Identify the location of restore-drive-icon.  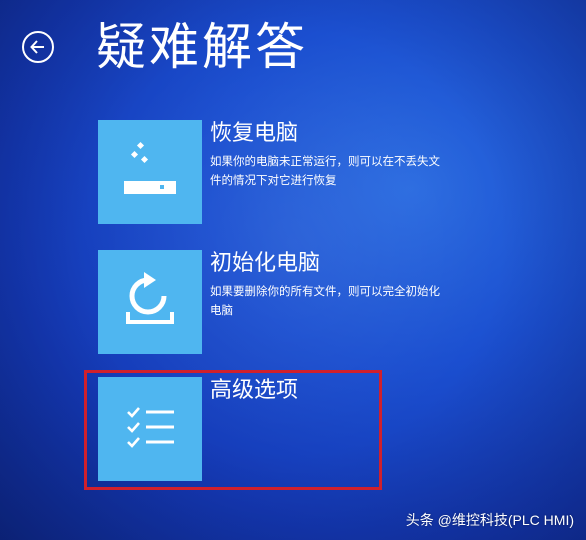
(150, 167).